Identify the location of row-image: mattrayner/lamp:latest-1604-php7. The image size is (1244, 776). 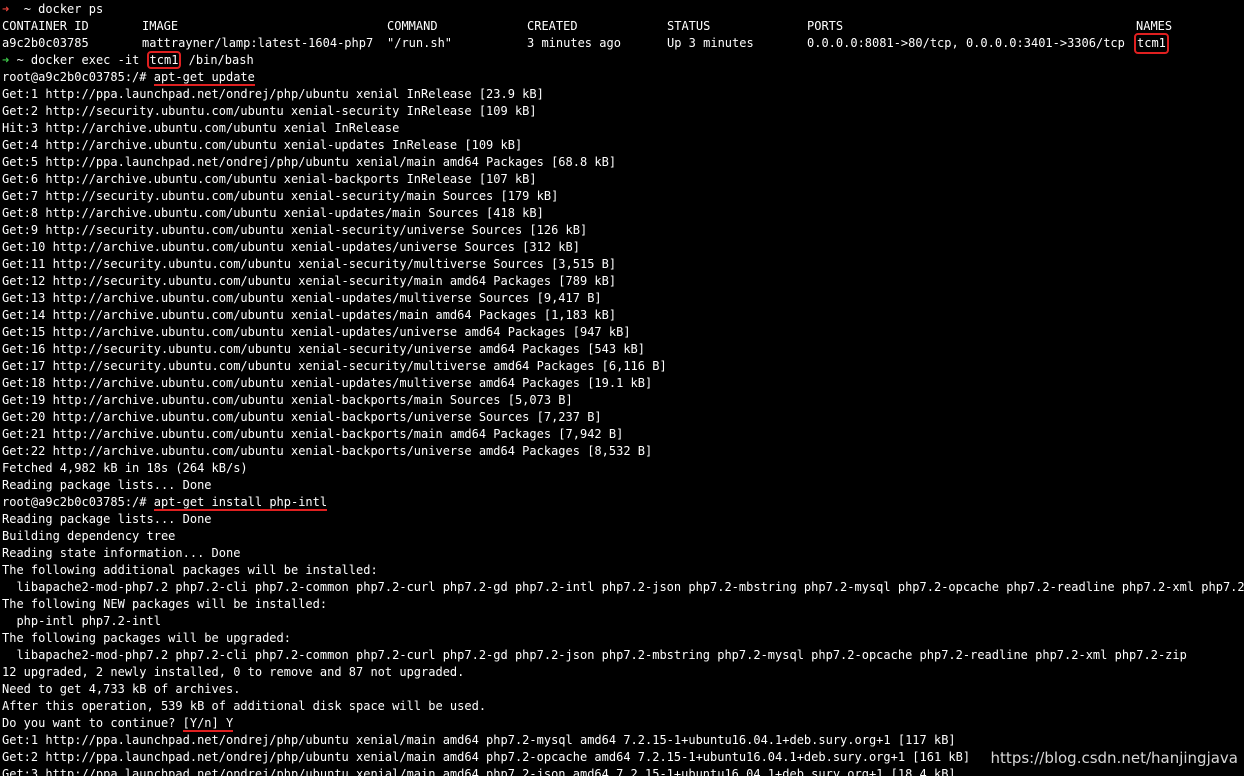
(258, 43).